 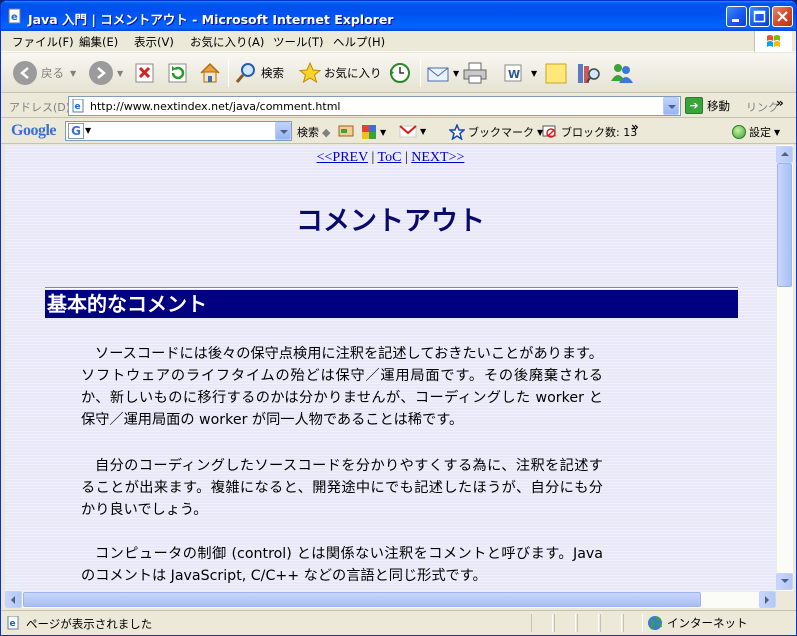 I want to click on edit-button: W ▼, so click(x=519, y=73).